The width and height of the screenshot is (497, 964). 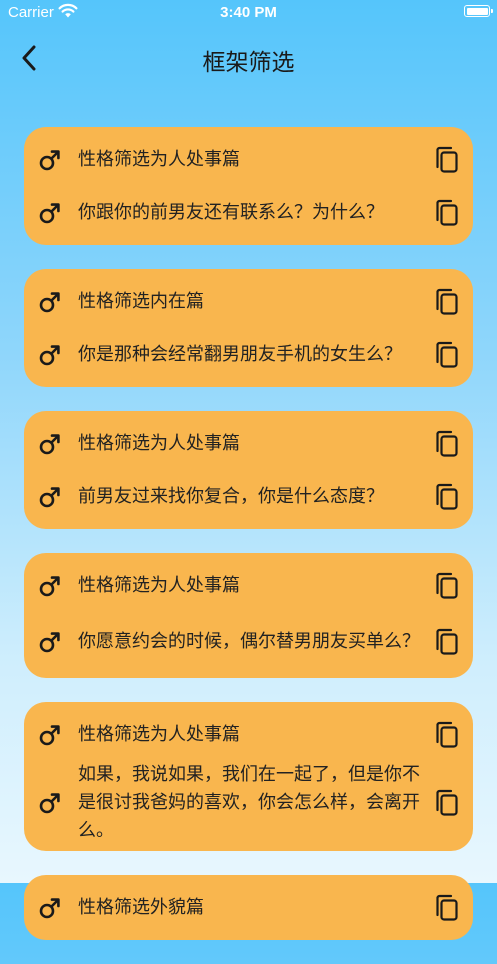 I want to click on card: 性格筛选为人处事篇 你愿意约会的时候，偶尔替男朋友买单么？, so click(x=248, y=615).